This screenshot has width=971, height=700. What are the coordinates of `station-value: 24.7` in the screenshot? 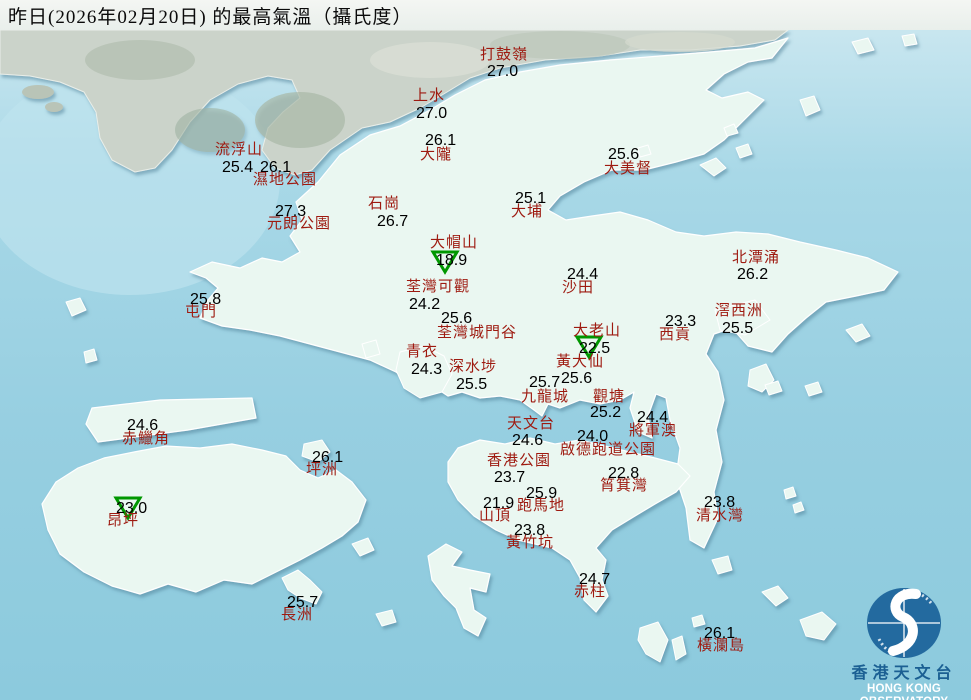 It's located at (595, 579).